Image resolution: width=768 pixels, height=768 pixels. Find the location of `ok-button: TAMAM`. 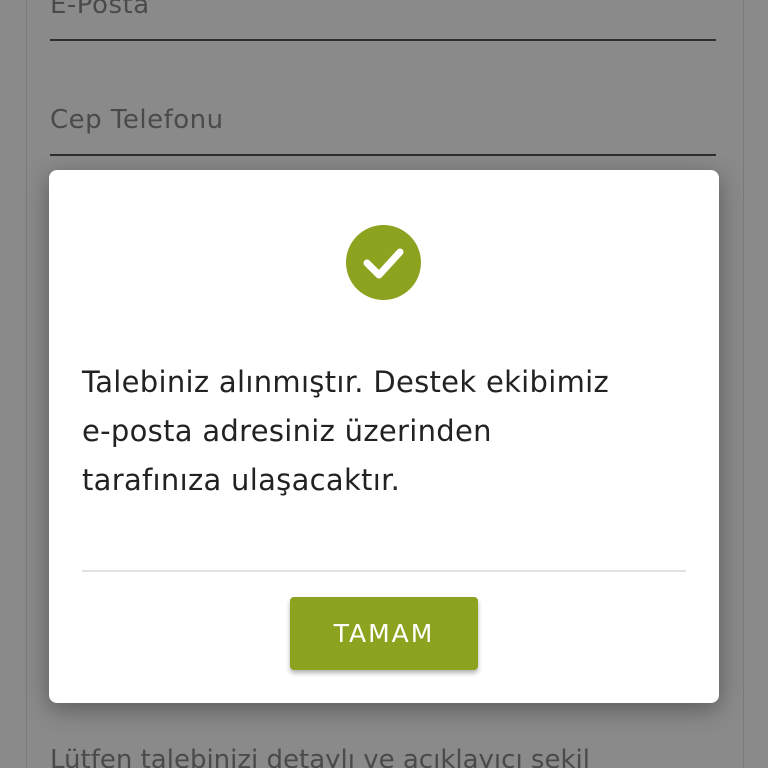

ok-button: TAMAM is located at coordinates (384, 633).